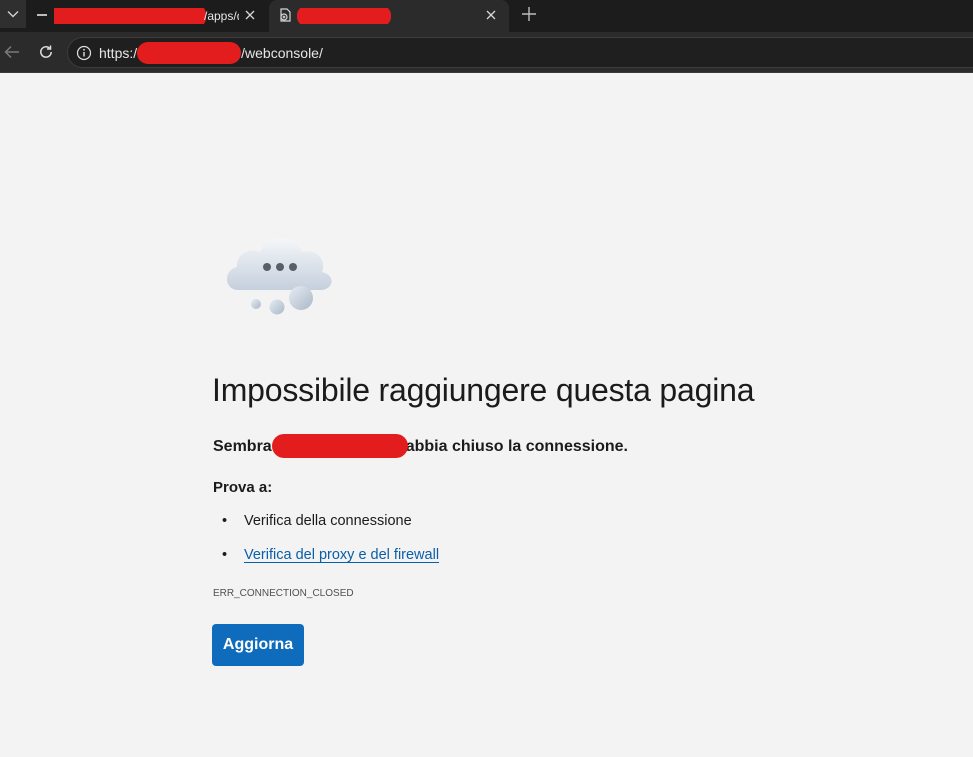 The width and height of the screenshot is (973, 757). What do you see at coordinates (285, 15) in the screenshot?
I see `page-error-icon` at bounding box center [285, 15].